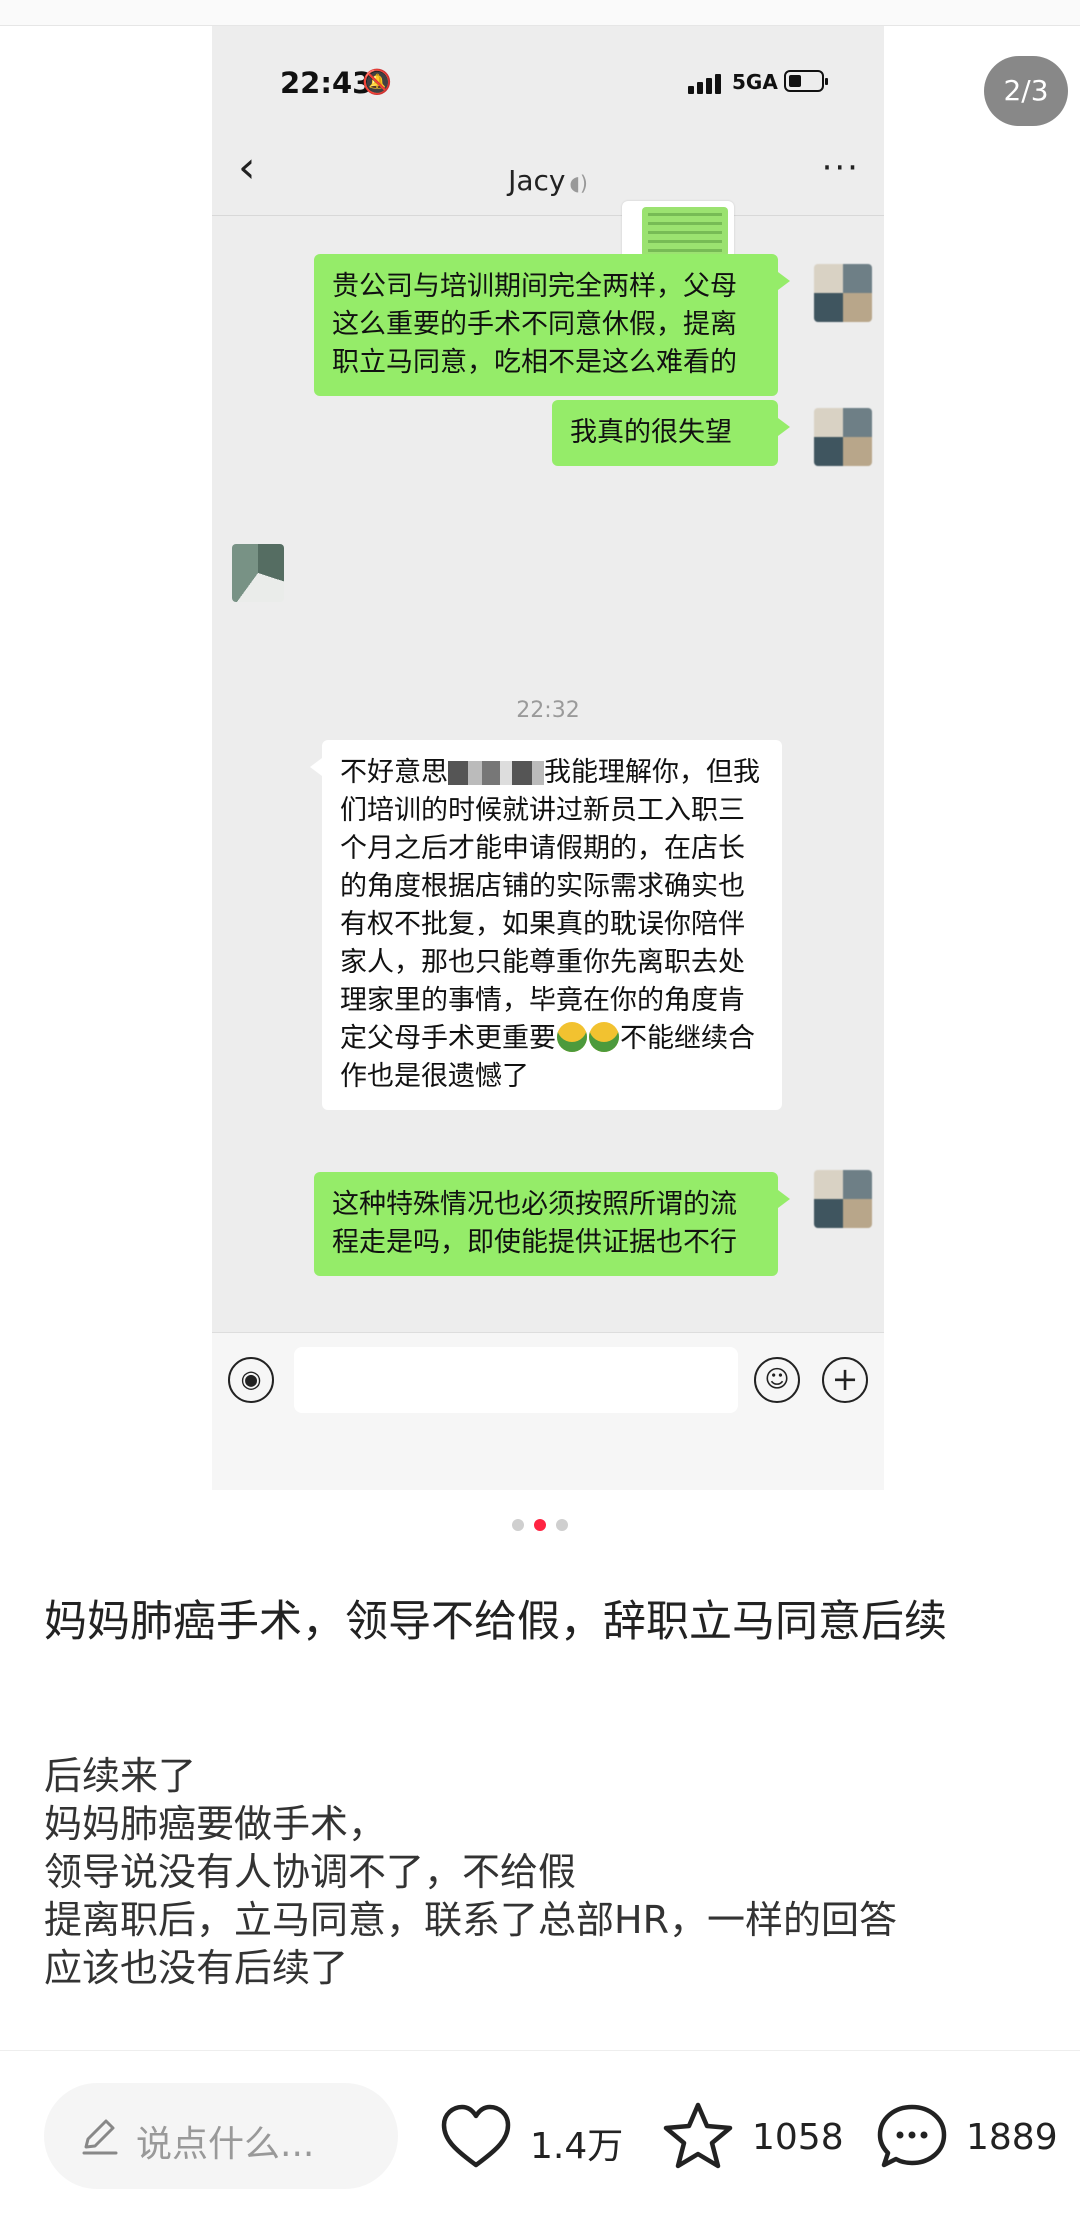 This screenshot has height=2217, width=1080. I want to click on message-text: 不好意思, so click(394, 772).